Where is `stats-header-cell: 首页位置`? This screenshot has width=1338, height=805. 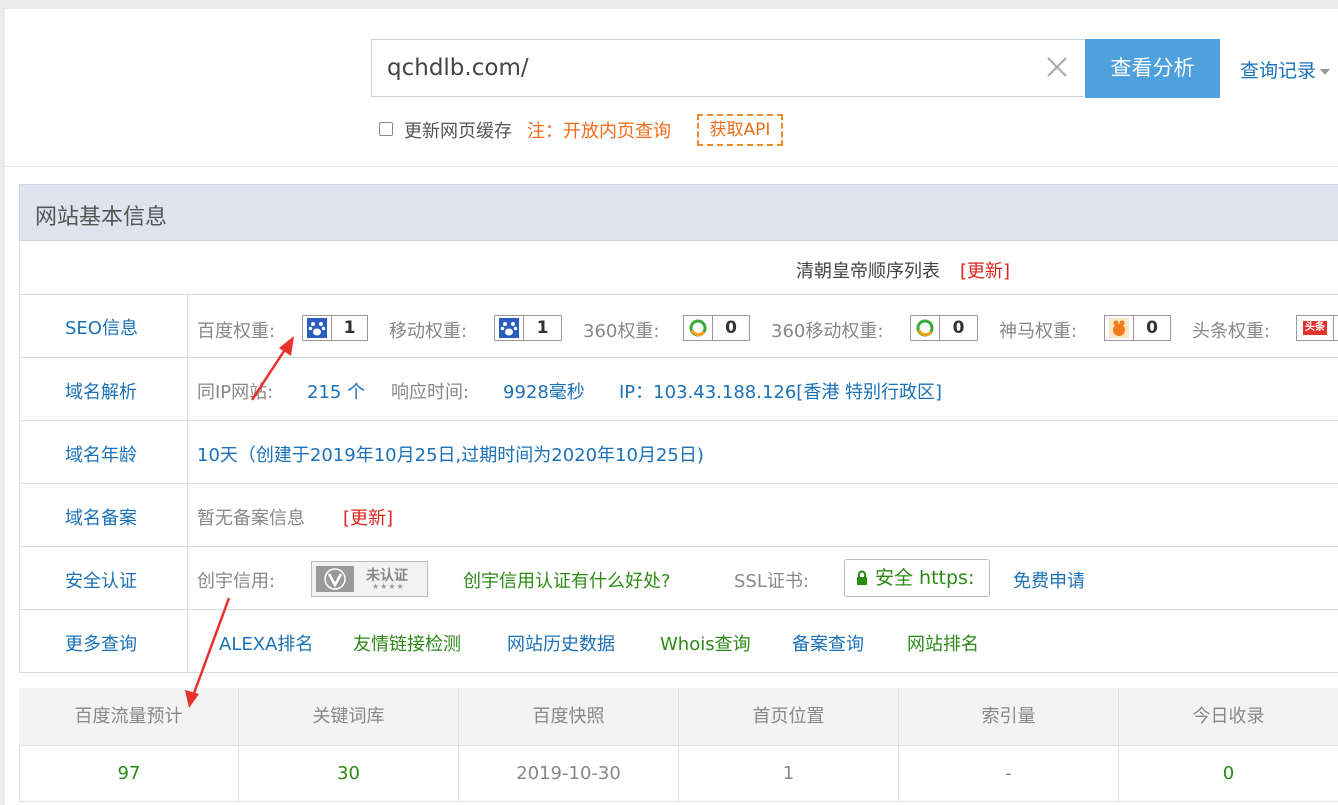
stats-header-cell: 首页位置 is located at coordinates (789, 716).